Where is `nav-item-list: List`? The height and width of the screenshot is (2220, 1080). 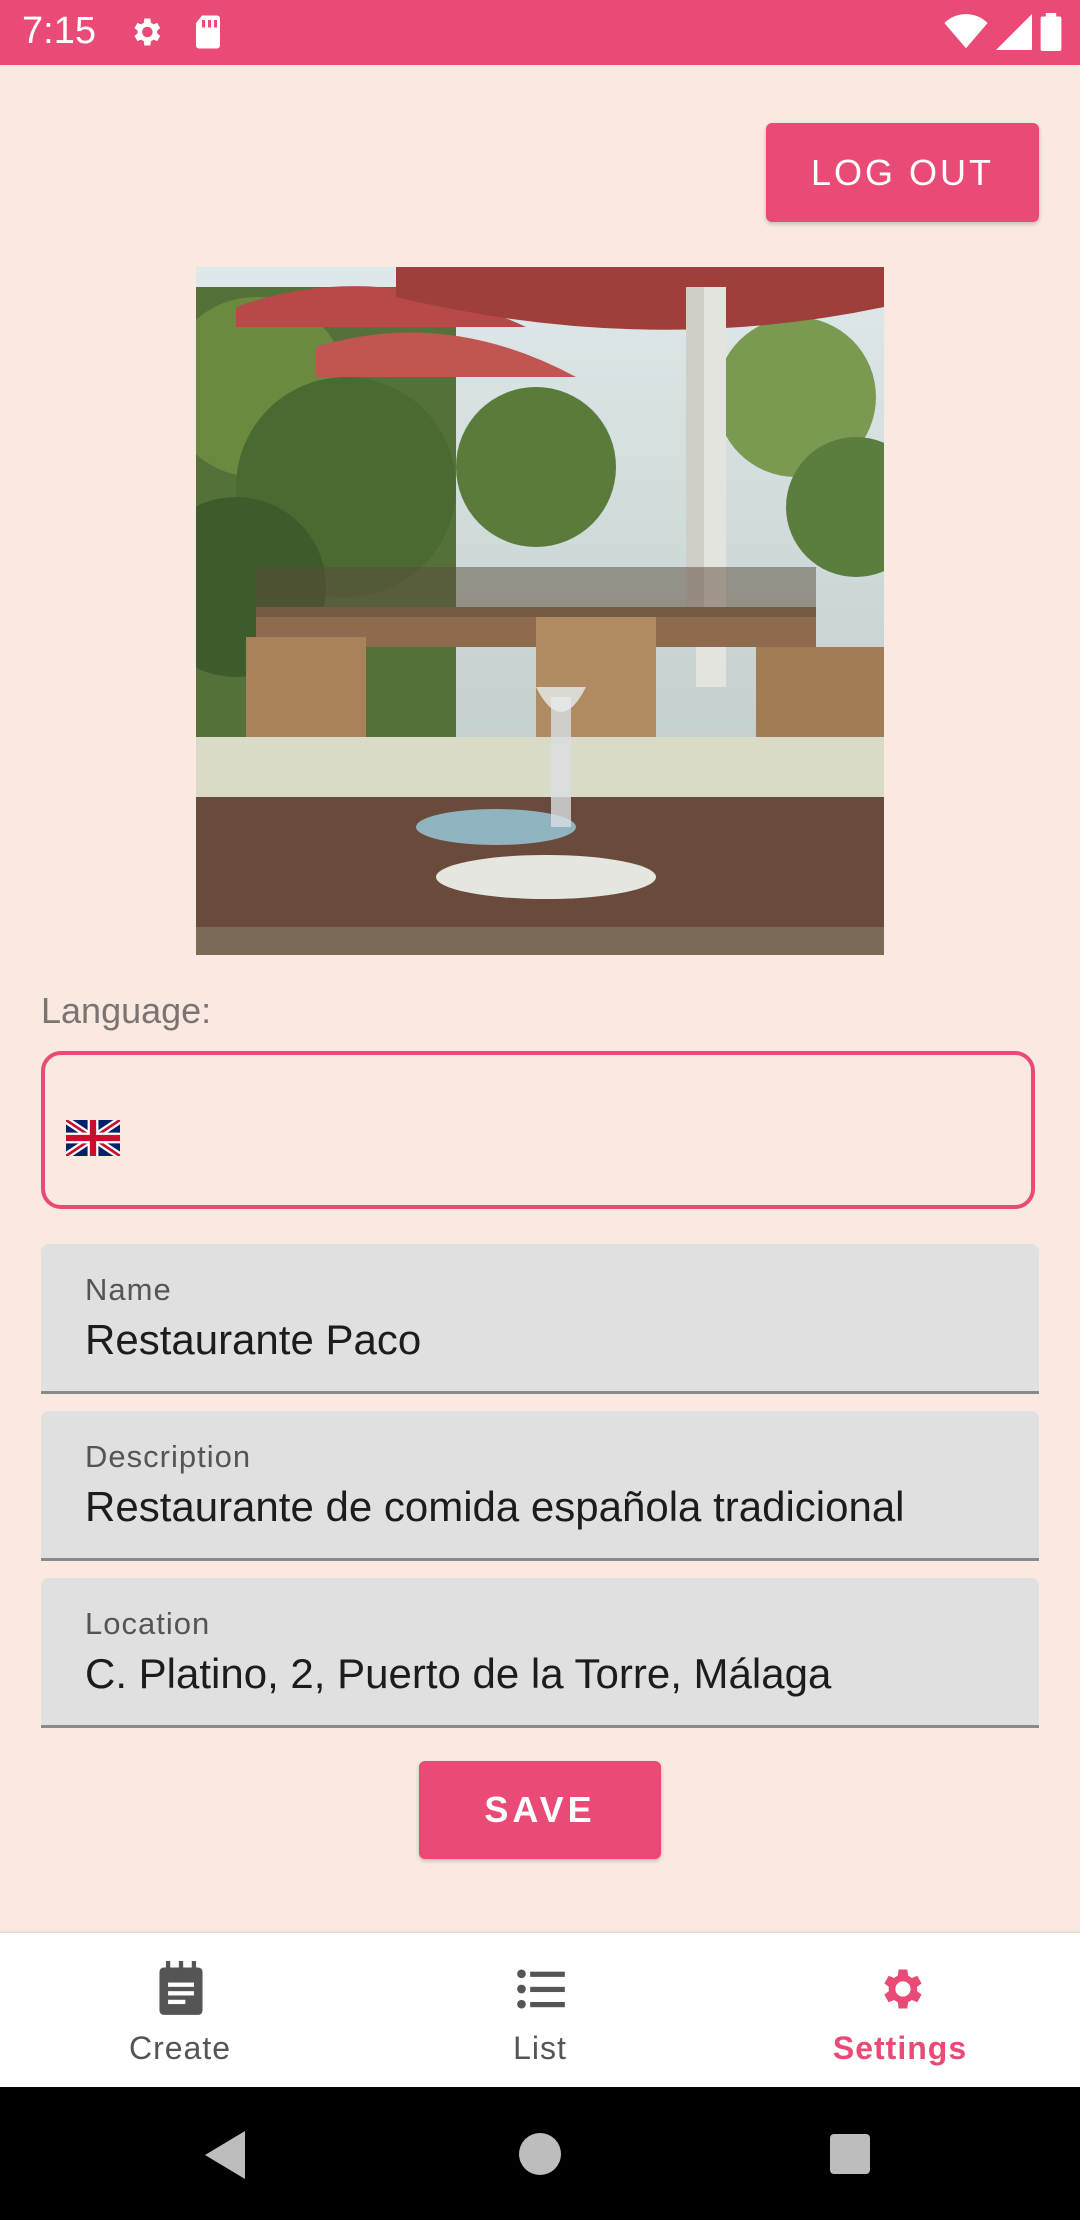
nav-item-list: List is located at coordinates (540, 2010).